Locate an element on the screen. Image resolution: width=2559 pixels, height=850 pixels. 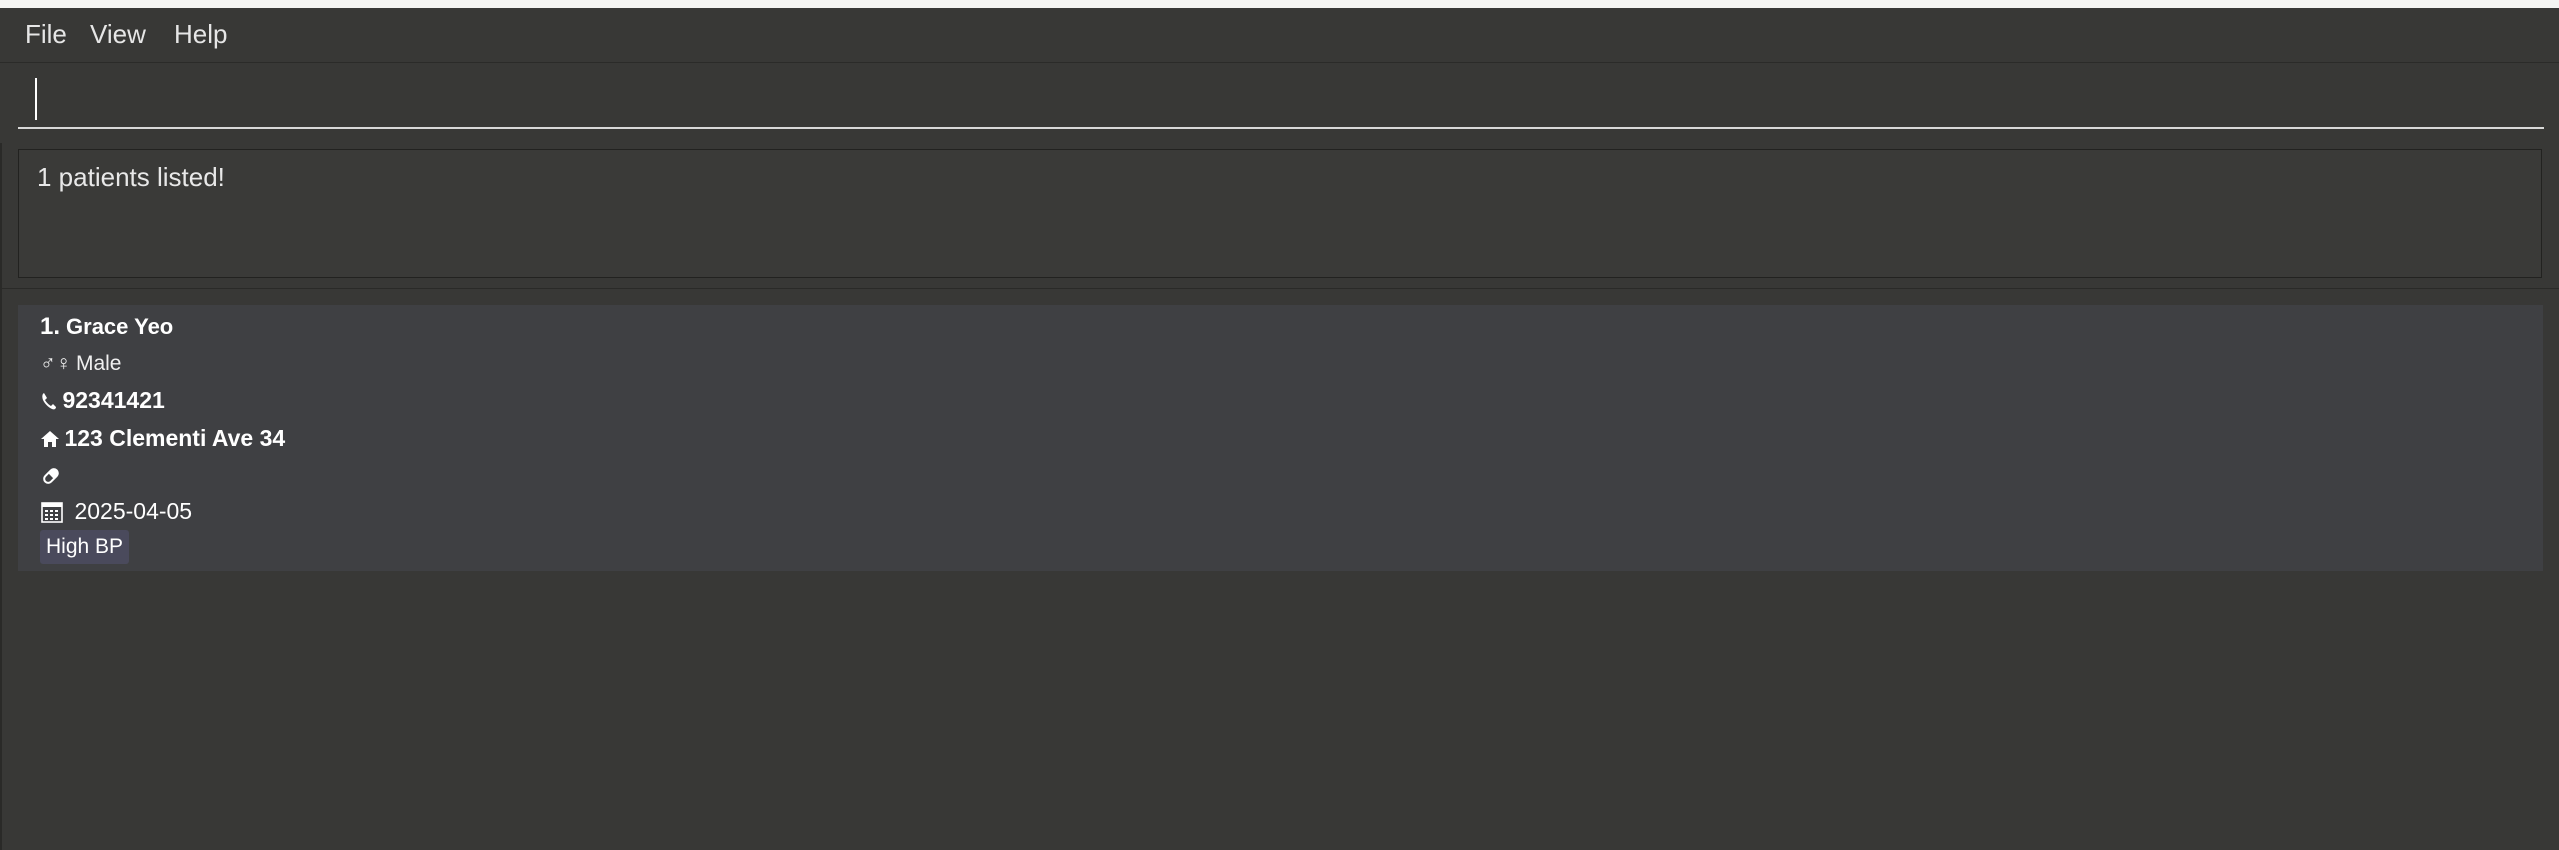
home-icon is located at coordinates (50, 441).